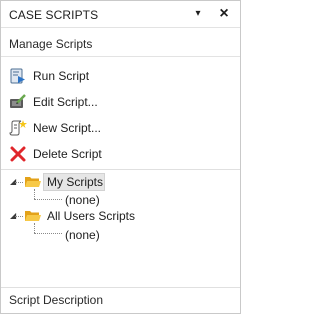 This screenshot has width=320, height=314. Describe the element at coordinates (51, 44) in the screenshot. I see `manage-scripts-title: Manage Scripts` at that location.